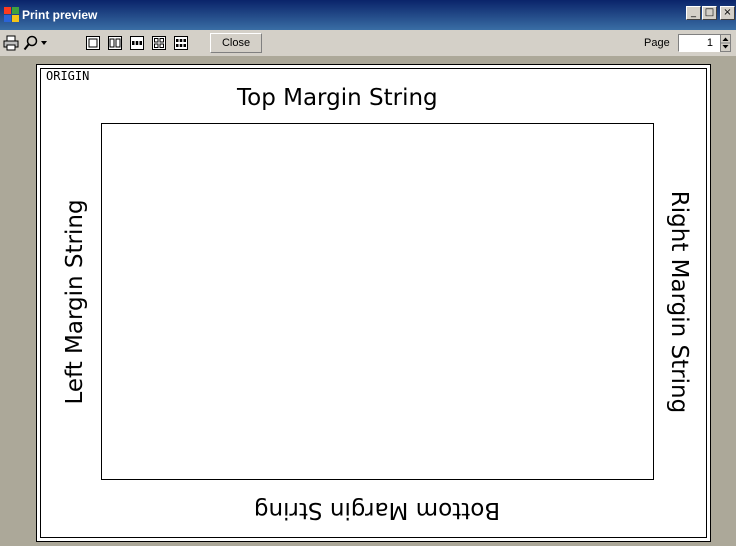 The width and height of the screenshot is (736, 546). I want to click on print-button, so click(11, 43).